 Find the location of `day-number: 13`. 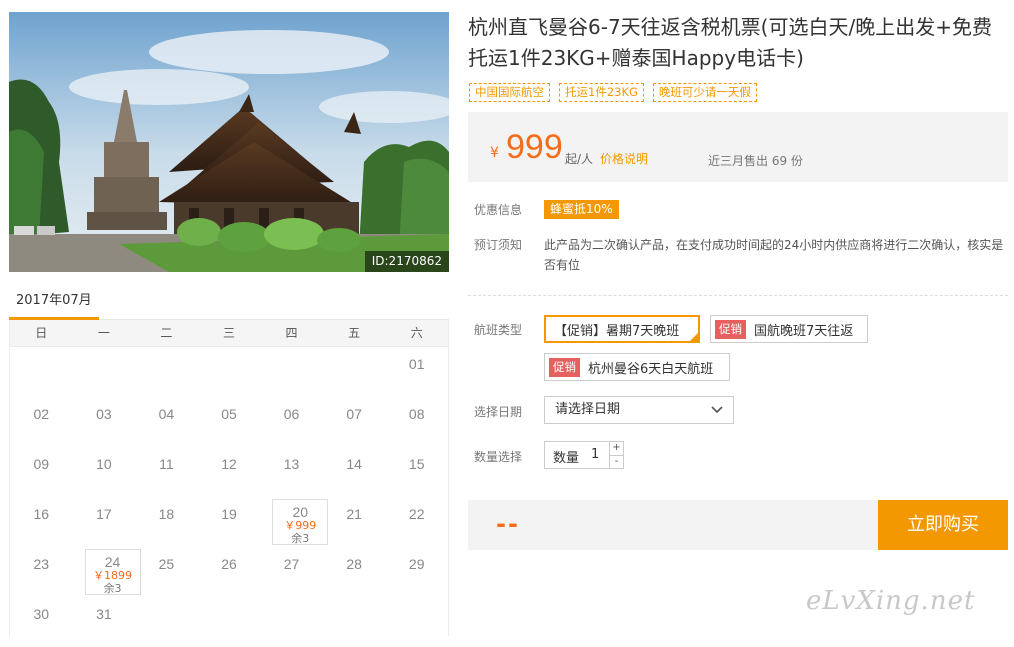

day-number: 13 is located at coordinates (291, 464).